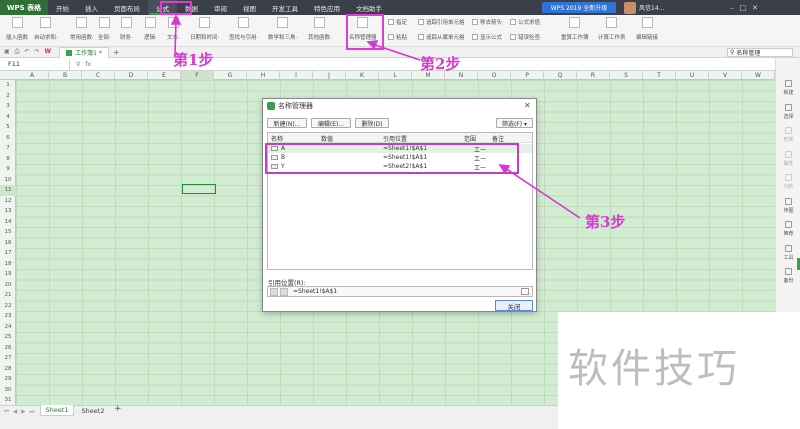 This screenshot has height=429, width=800. What do you see at coordinates (193, 60) in the screenshot?
I see `step1-label: 第1步` at bounding box center [193, 60].